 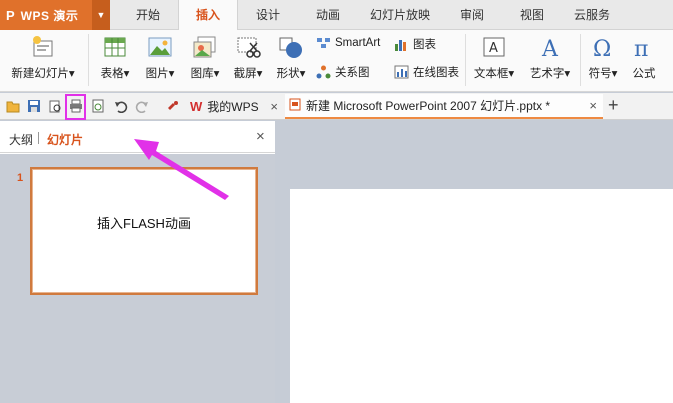 I want to click on textbox-dropdown-icon: ▾, so click(x=511, y=74).